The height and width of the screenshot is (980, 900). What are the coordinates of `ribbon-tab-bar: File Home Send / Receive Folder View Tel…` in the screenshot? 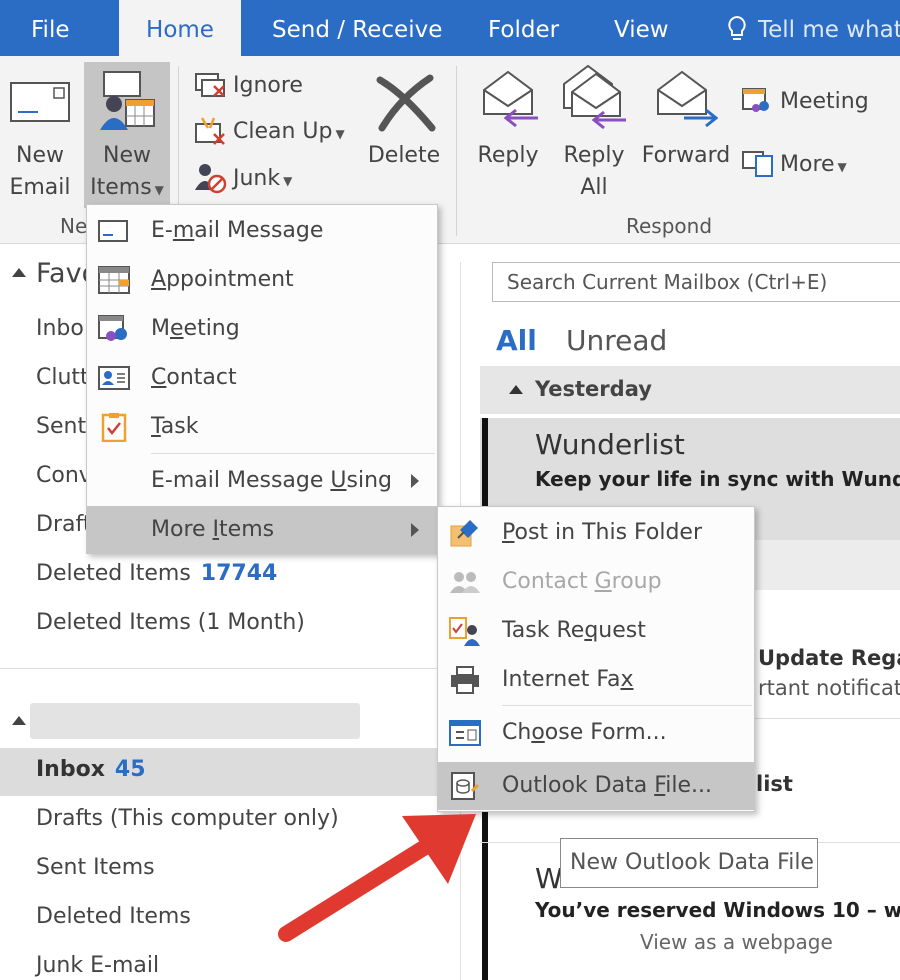 It's located at (450, 28).